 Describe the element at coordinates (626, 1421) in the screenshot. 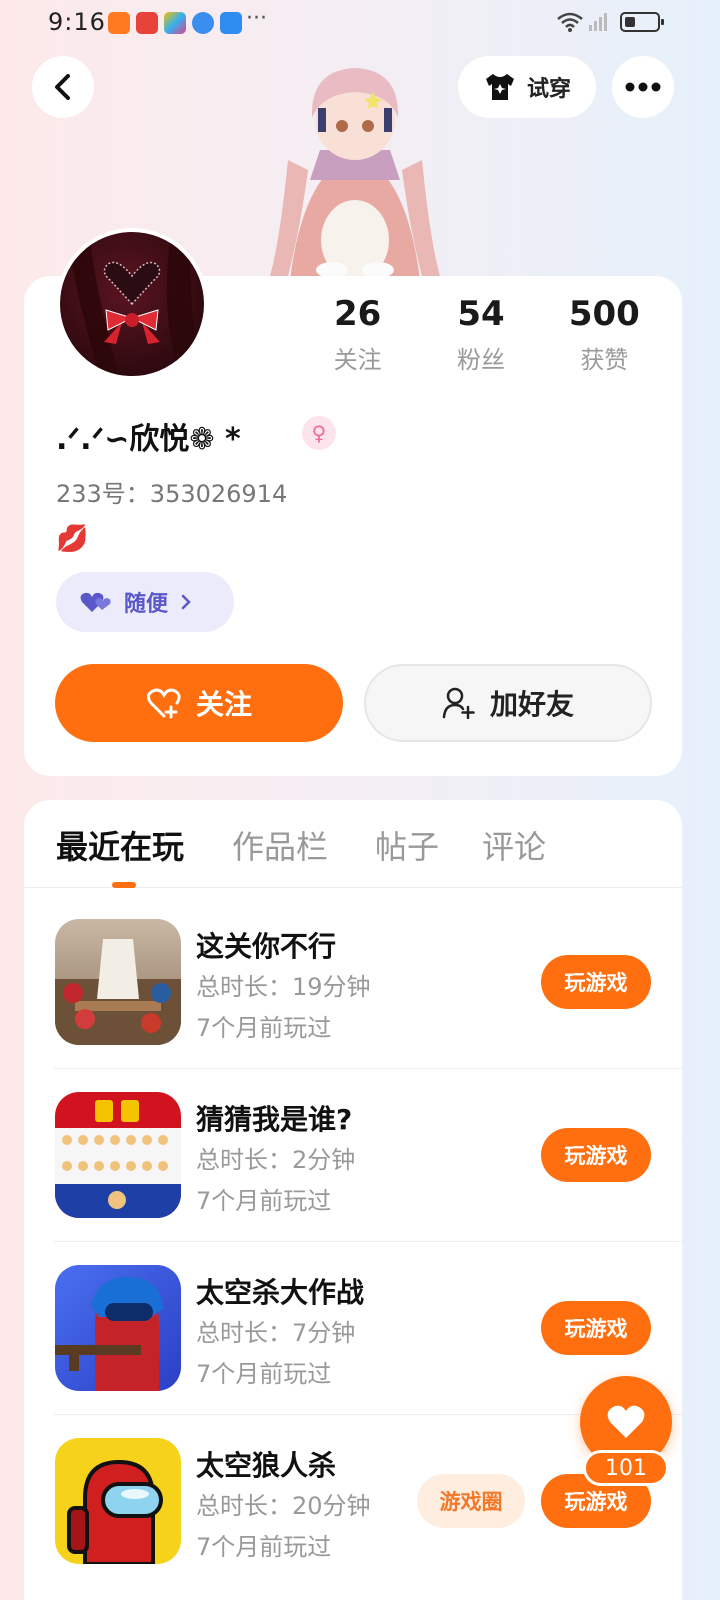

I see `heart-icon` at that location.